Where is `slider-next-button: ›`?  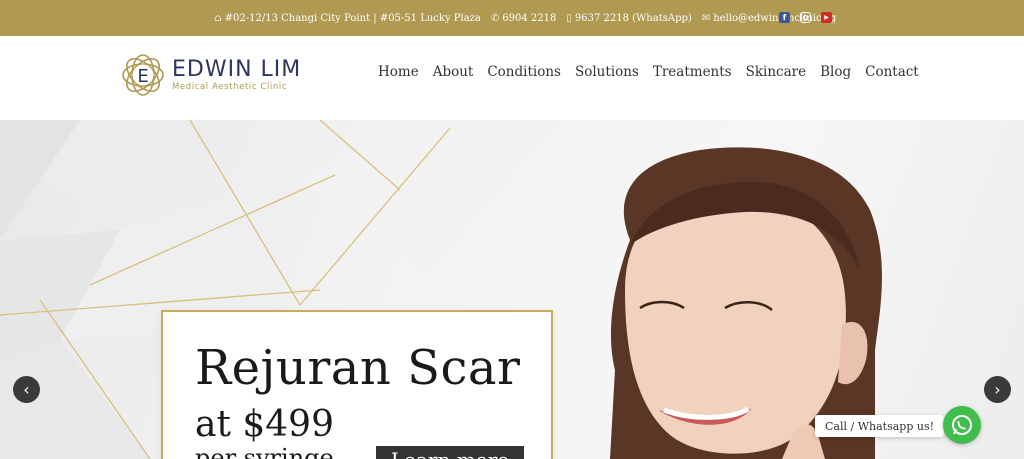
slider-next-button: › is located at coordinates (997, 389).